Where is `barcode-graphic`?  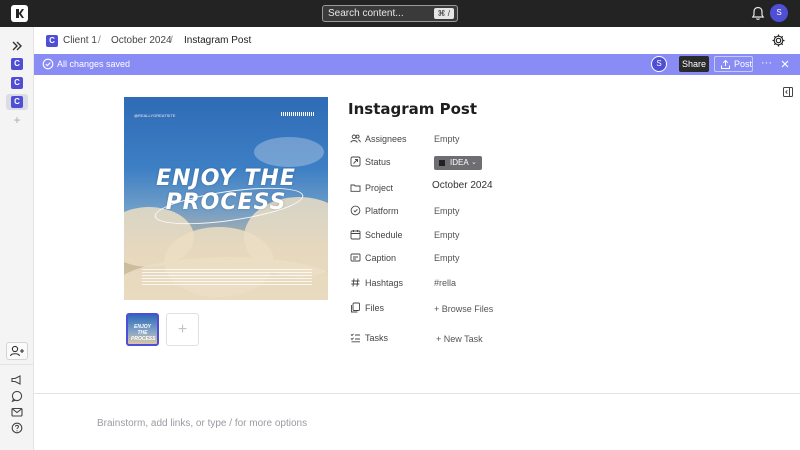
barcode-graphic is located at coordinates (297, 114).